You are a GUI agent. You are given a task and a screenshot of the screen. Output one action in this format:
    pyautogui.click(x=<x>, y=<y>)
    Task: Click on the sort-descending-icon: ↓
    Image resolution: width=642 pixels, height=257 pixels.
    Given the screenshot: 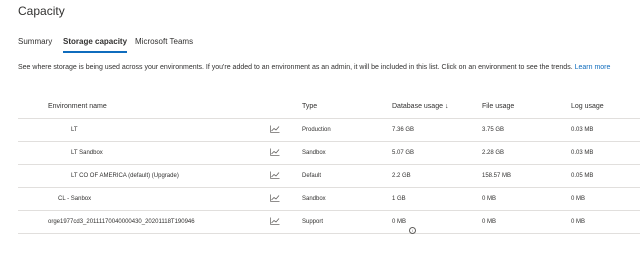 What is the action you would take?
    pyautogui.click(x=446, y=106)
    